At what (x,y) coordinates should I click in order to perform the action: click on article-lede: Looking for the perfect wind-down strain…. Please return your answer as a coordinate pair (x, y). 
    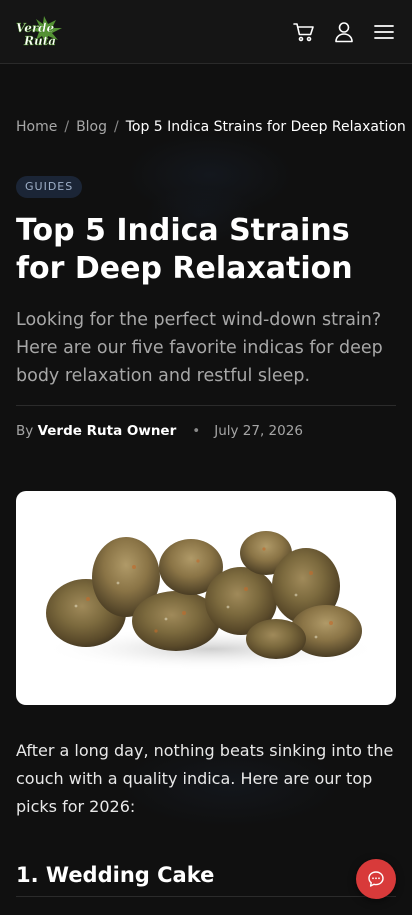
    Looking at the image, I should click on (199, 348).